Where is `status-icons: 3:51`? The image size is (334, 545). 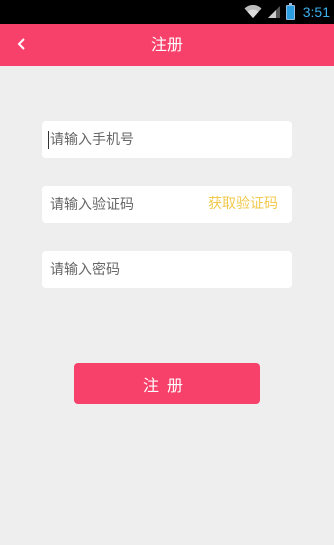
status-icons: 3:51 is located at coordinates (287, 12).